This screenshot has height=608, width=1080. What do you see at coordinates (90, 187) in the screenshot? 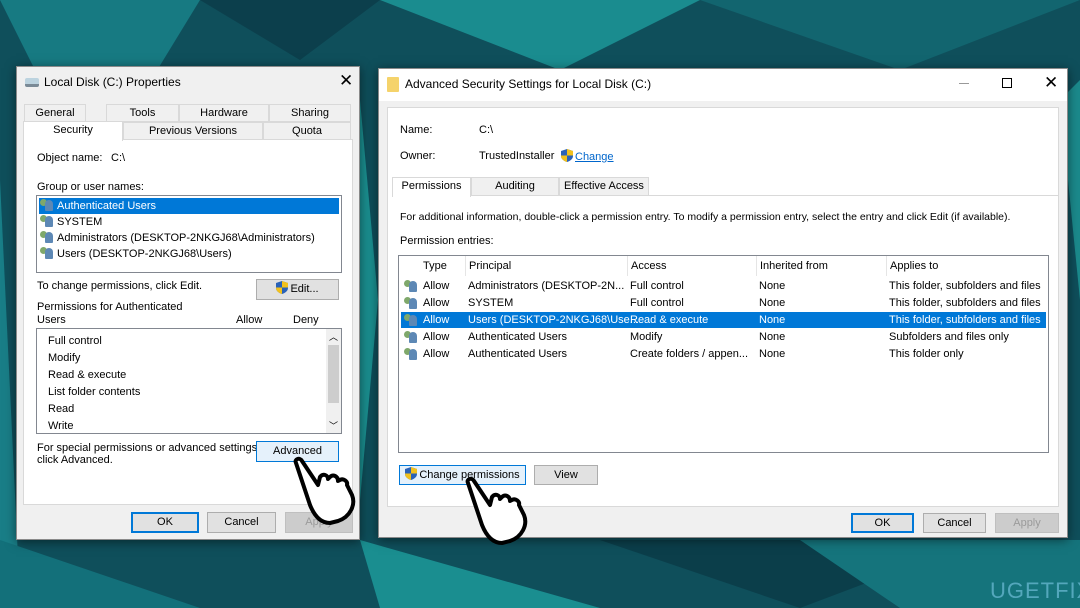
I see `group-label: Group or user names:` at bounding box center [90, 187].